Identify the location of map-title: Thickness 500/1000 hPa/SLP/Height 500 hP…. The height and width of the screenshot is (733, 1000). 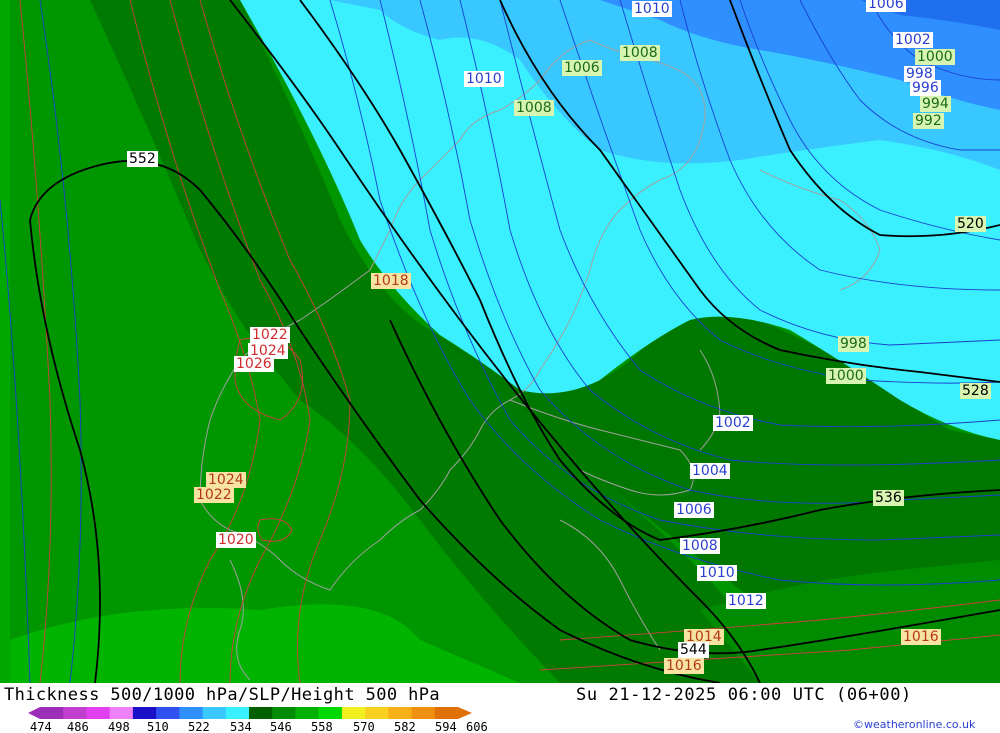
(222, 695).